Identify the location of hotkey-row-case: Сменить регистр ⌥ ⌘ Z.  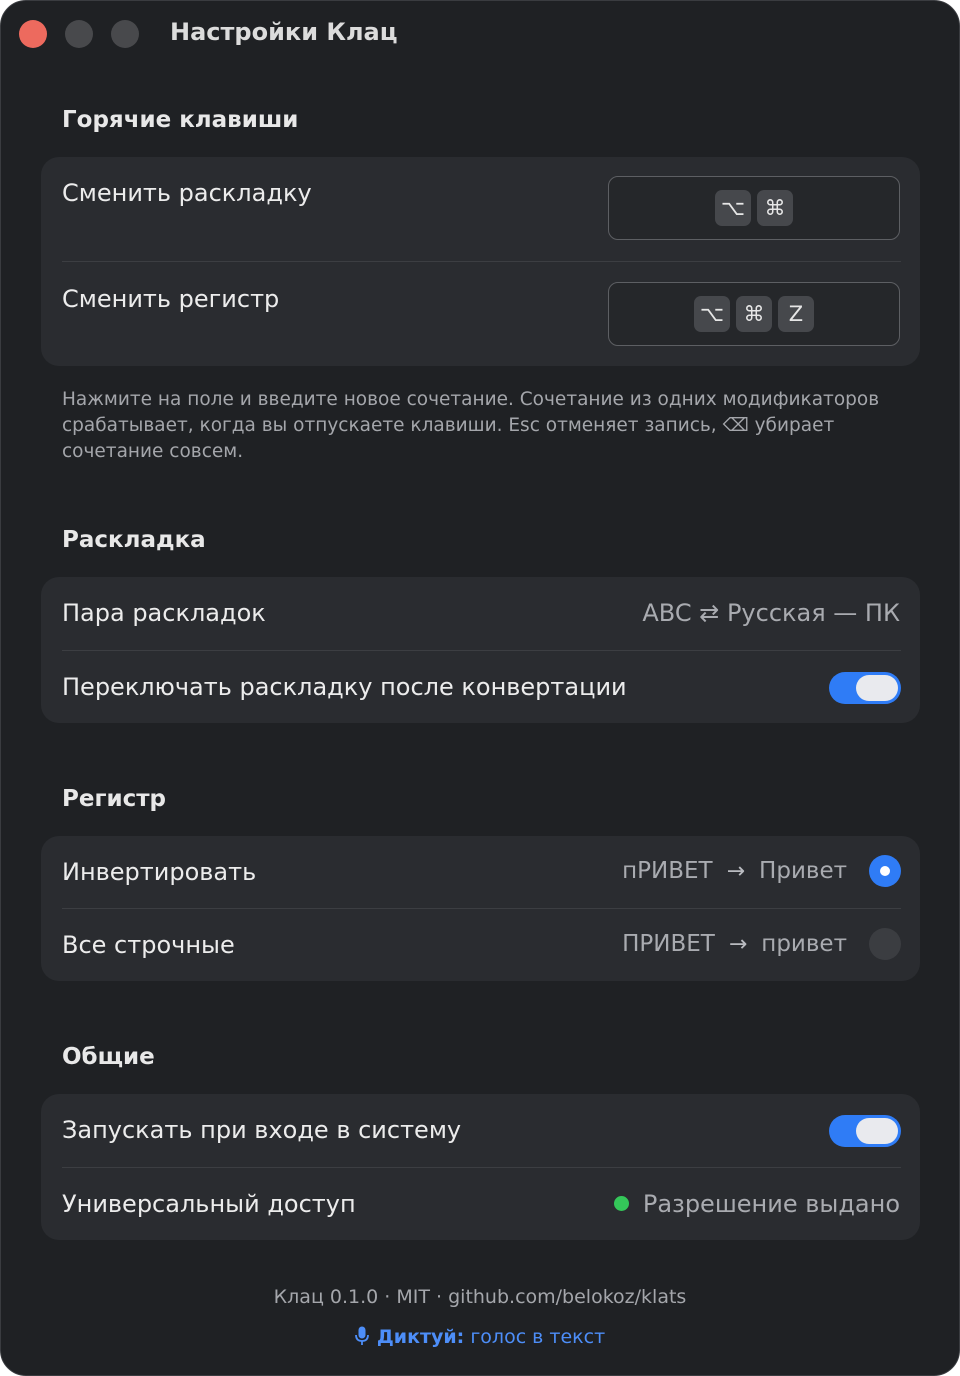
(480, 314).